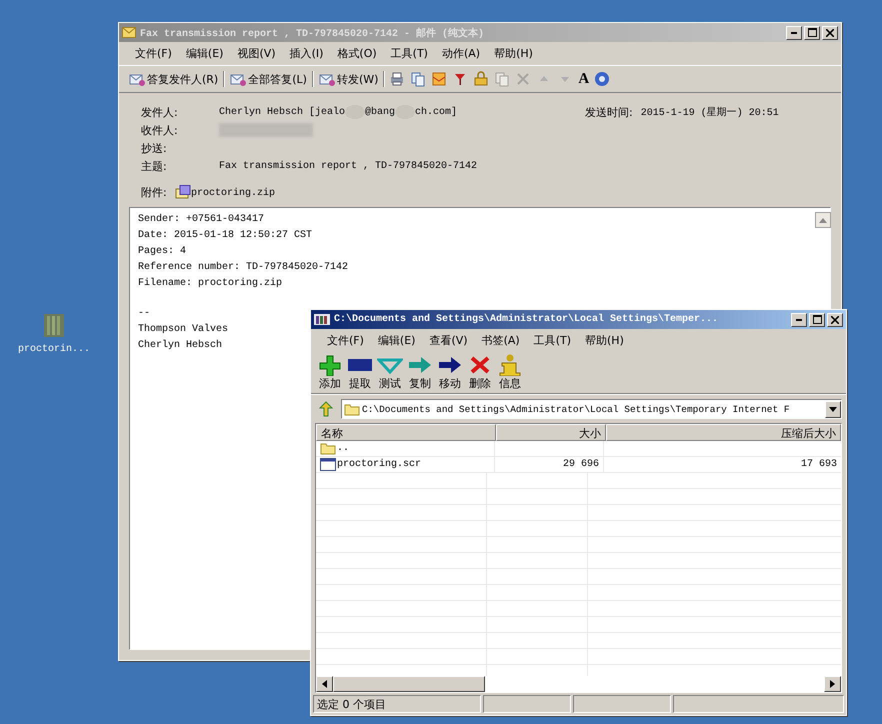  I want to click on toolbar-button: 添加, so click(330, 372).